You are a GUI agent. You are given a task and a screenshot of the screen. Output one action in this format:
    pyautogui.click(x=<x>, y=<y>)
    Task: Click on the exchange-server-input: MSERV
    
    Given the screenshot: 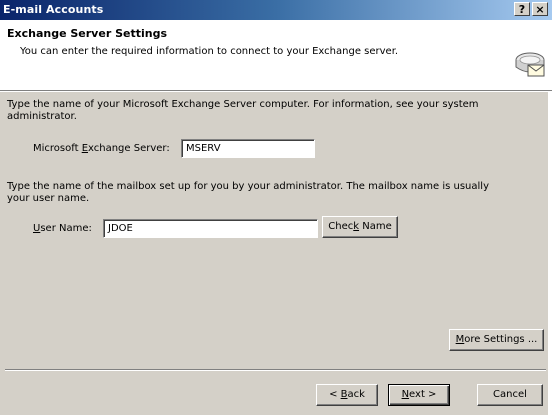 What is the action you would take?
    pyautogui.click(x=248, y=148)
    